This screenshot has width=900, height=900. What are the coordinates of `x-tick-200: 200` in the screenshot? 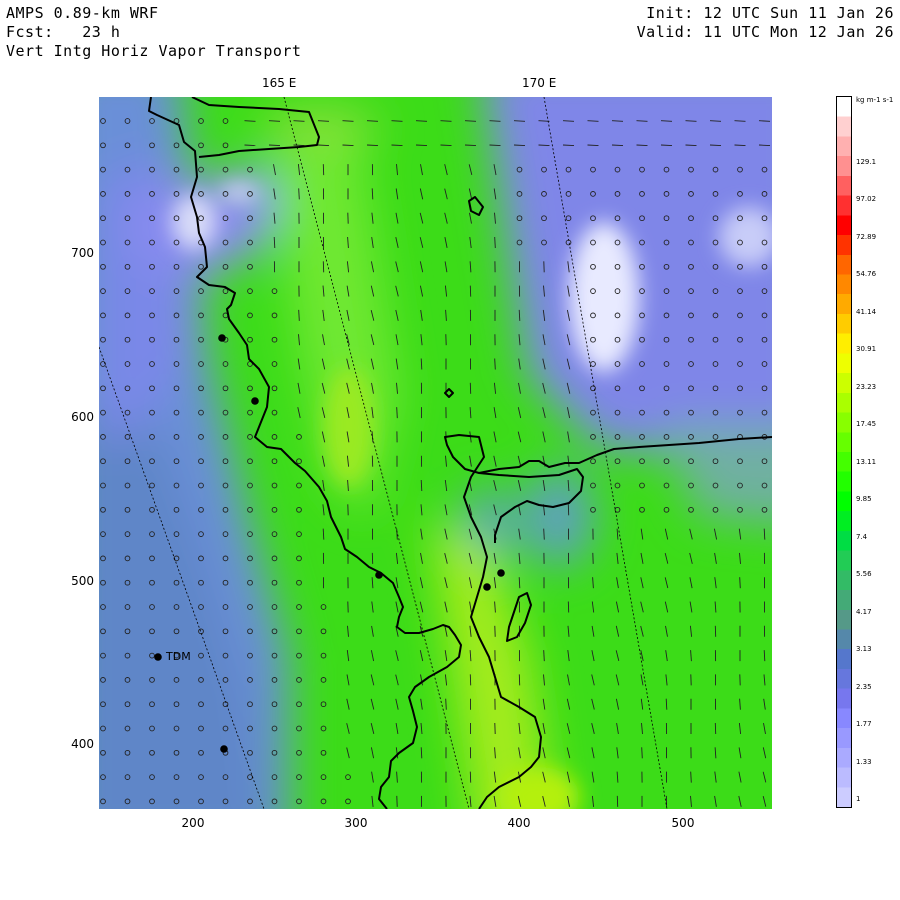 It's located at (193, 823).